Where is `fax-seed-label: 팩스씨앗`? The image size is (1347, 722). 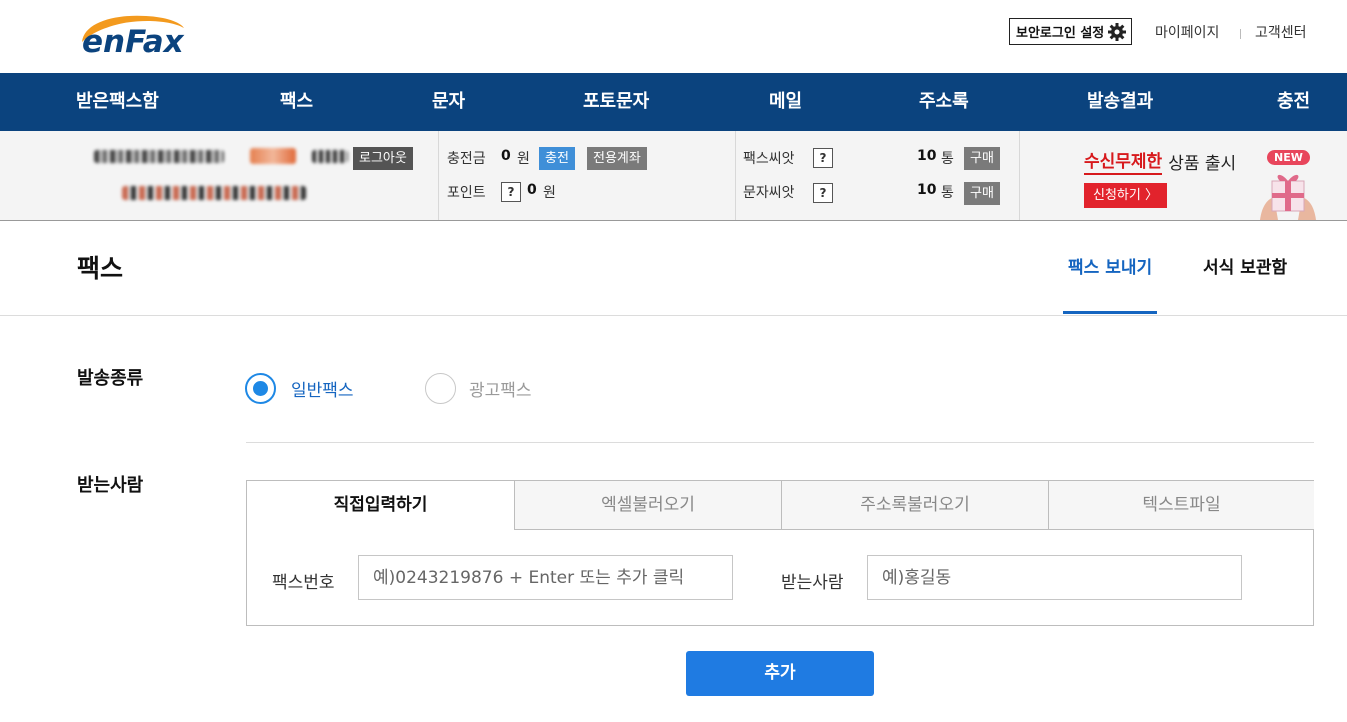 fax-seed-label: 팩스씨앗 is located at coordinates (769, 159).